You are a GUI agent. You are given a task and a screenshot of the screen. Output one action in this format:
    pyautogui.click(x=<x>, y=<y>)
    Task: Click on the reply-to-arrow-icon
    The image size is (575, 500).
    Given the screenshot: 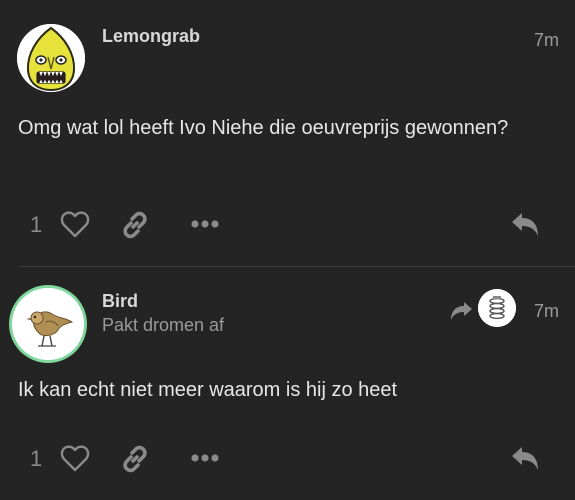 What is the action you would take?
    pyautogui.click(x=462, y=312)
    